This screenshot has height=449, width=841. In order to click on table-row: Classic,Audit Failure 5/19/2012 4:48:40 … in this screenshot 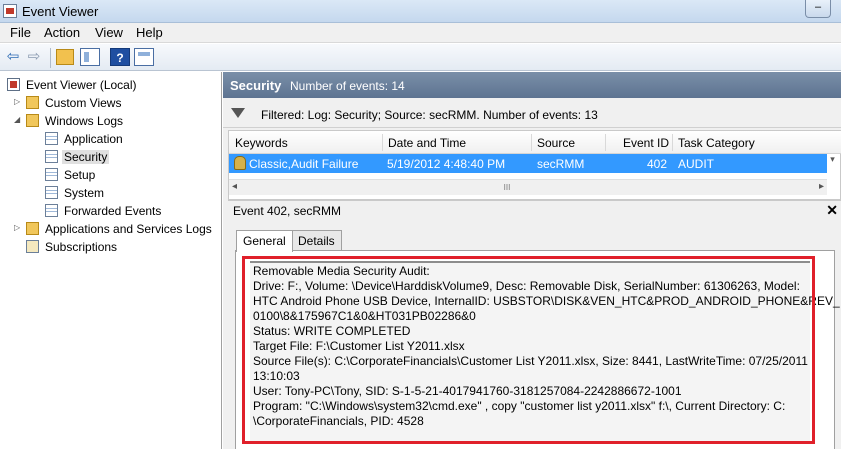, I will do `click(528, 163)`.